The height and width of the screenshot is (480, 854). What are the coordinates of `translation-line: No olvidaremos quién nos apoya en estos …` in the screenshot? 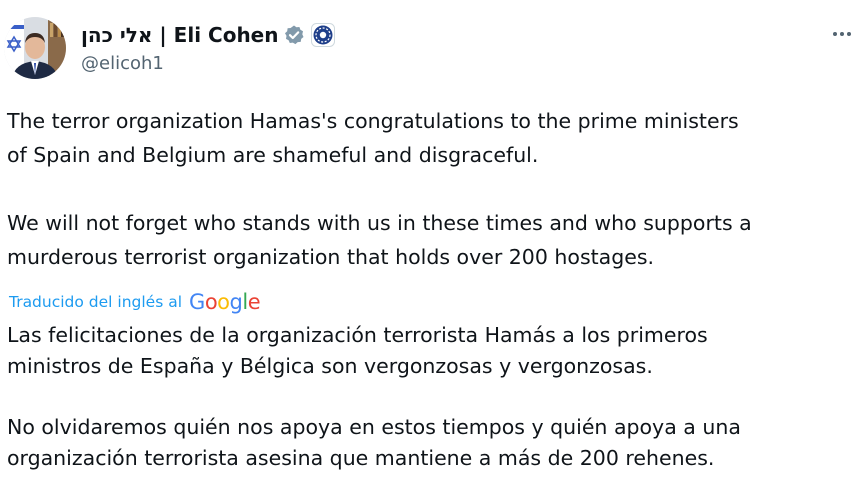 It's located at (374, 427).